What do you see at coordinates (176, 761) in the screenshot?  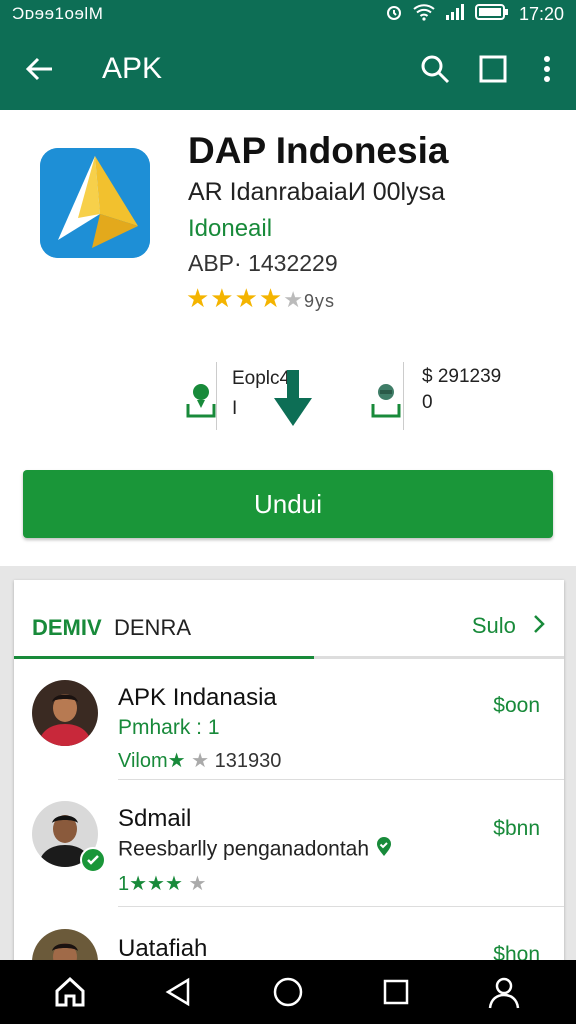 I see `rating-stars-filled: ★` at bounding box center [176, 761].